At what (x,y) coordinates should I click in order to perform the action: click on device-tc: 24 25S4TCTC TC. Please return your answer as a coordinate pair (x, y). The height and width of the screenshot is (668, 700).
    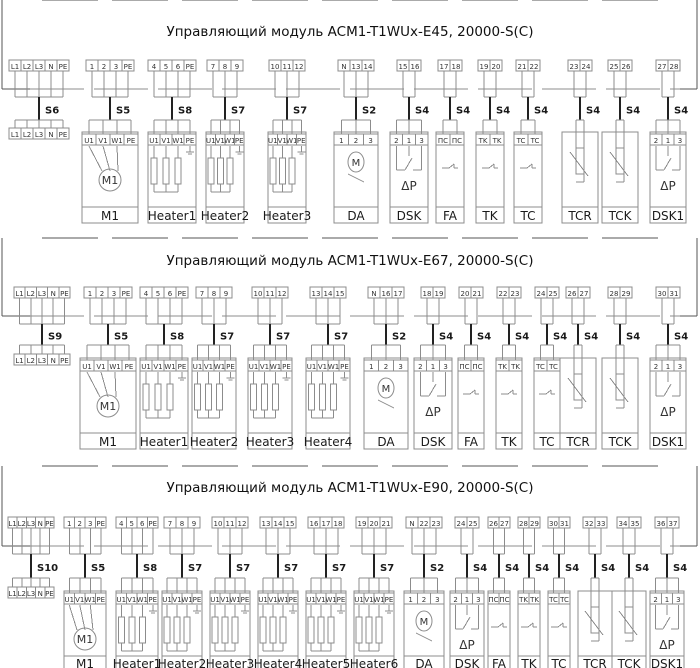
    Looking at the image, I should click on (550, 368).